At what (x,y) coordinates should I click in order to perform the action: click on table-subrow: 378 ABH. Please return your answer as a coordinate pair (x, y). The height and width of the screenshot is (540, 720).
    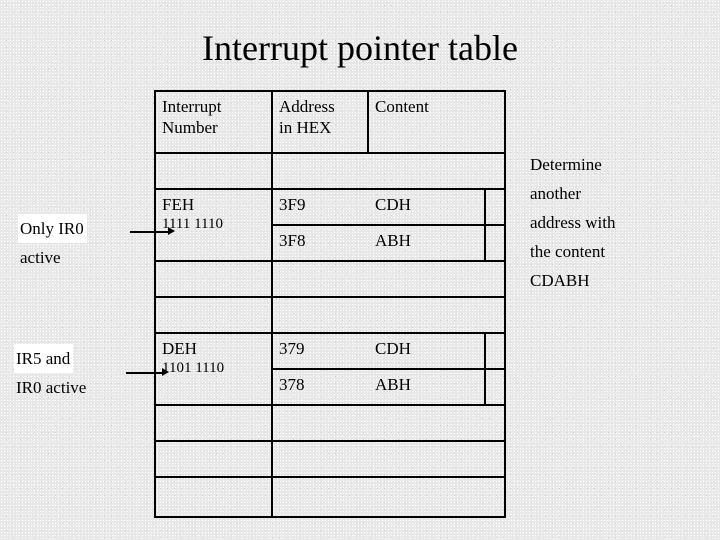
    Looking at the image, I should click on (388, 388).